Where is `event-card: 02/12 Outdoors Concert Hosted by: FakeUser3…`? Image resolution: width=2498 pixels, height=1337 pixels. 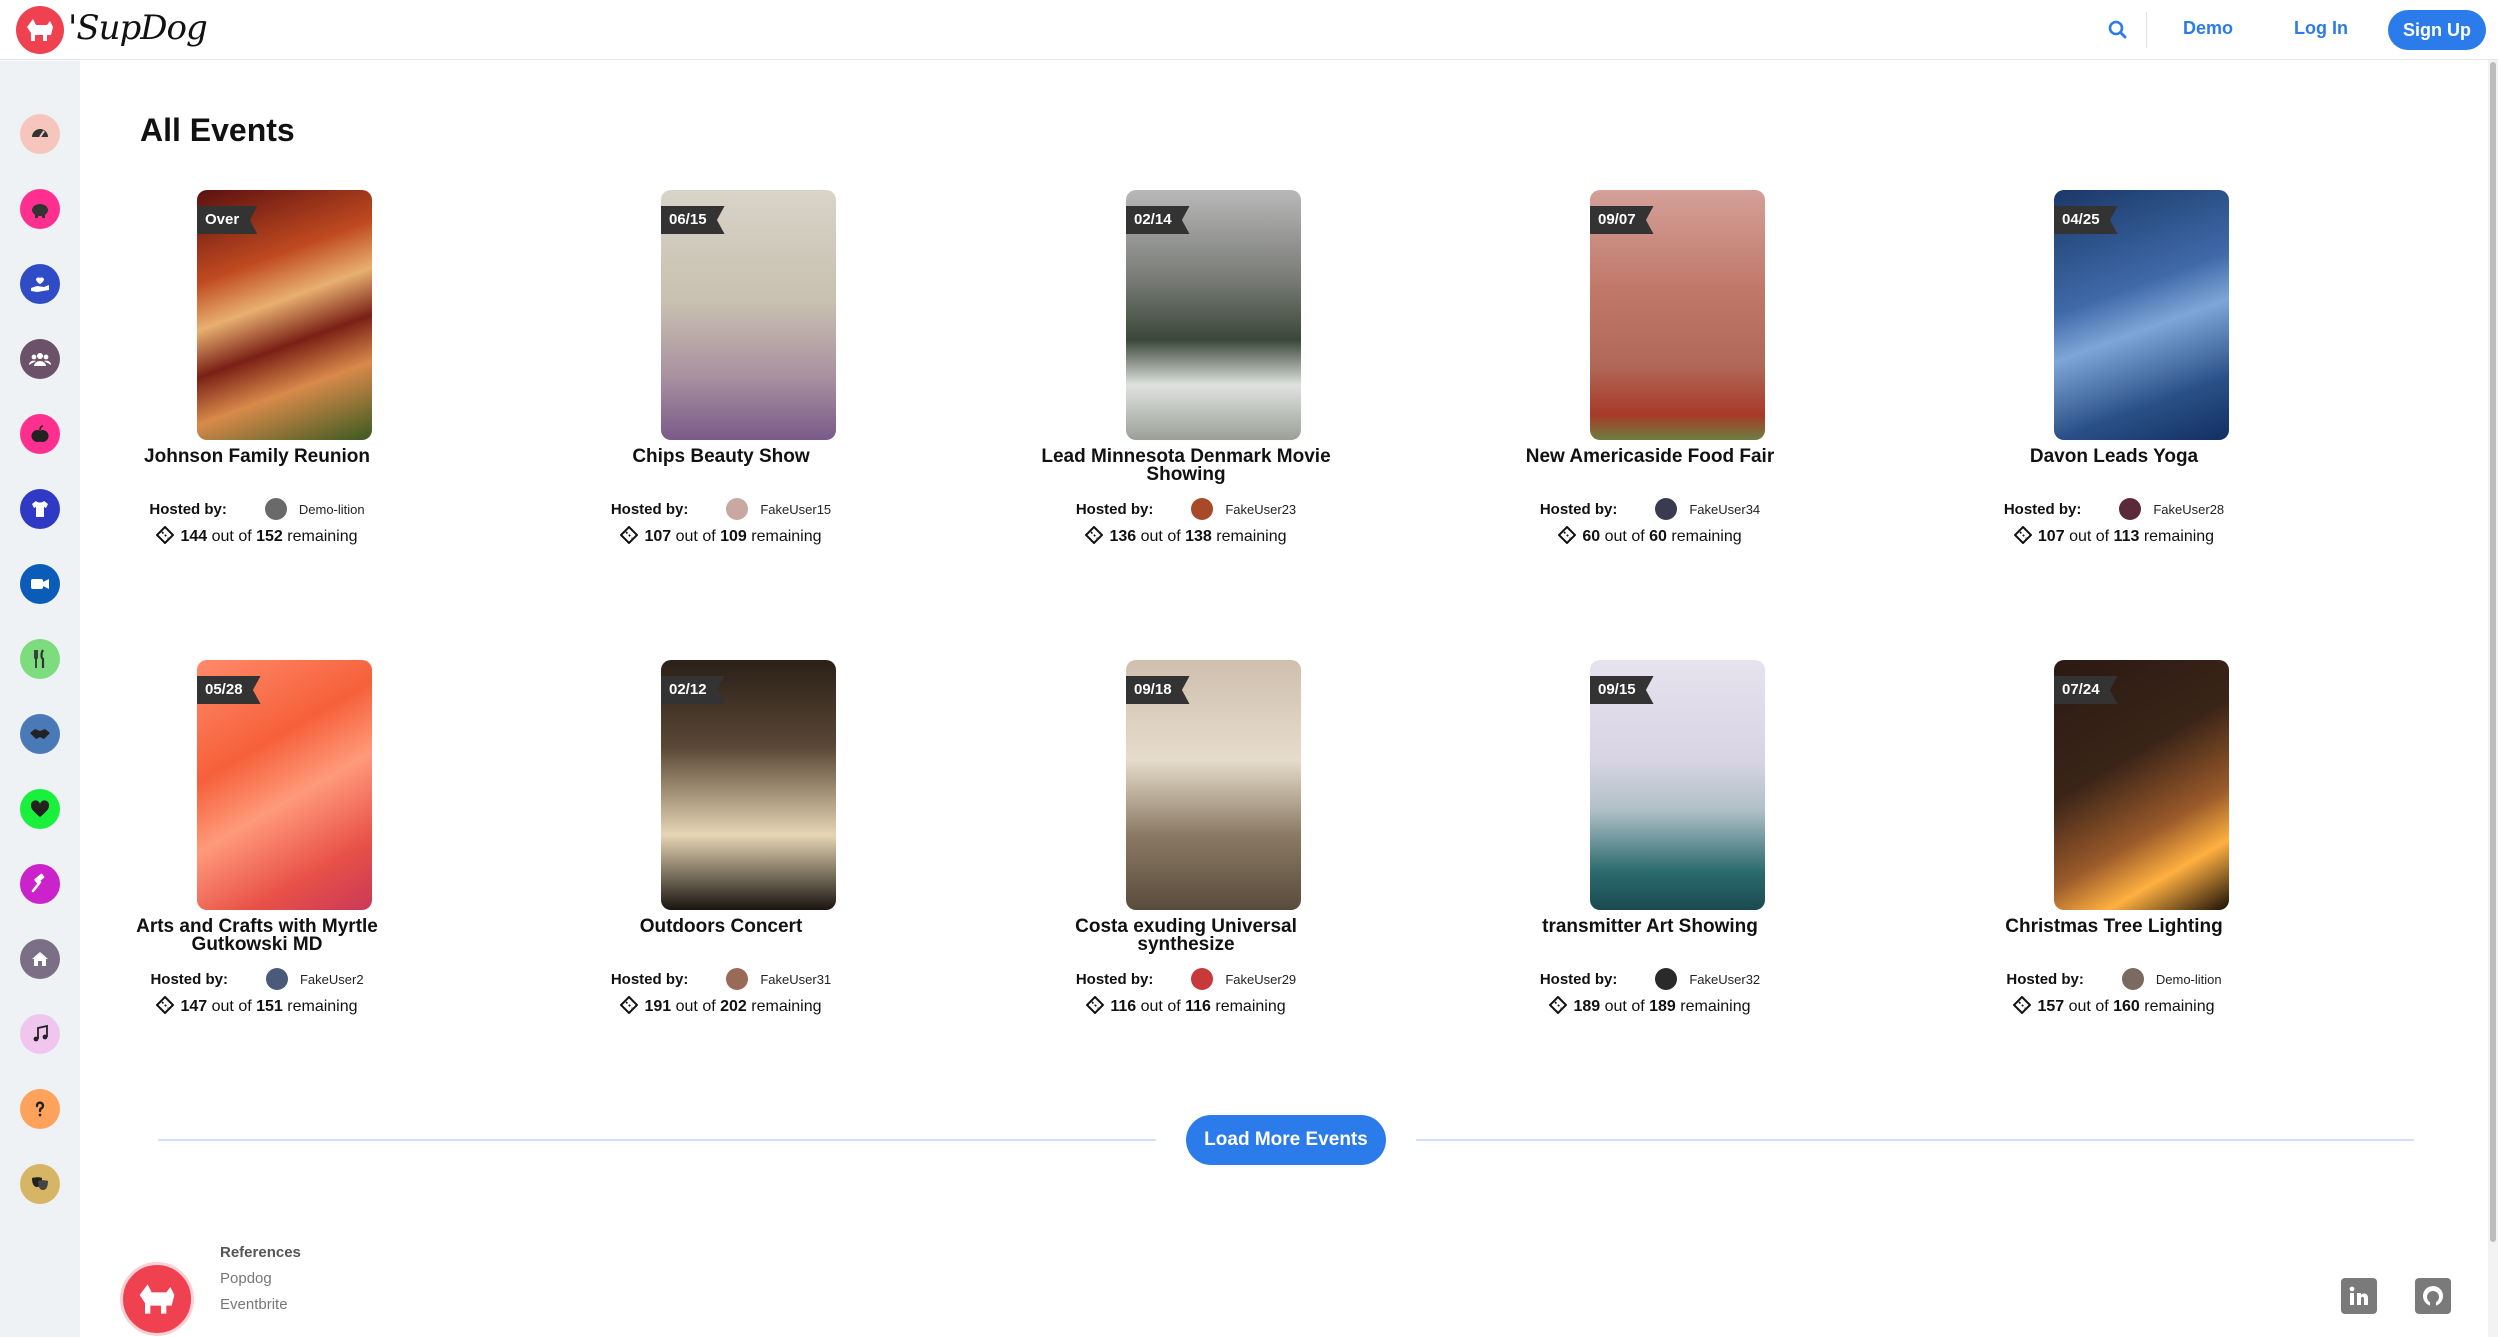 event-card: 02/12 Outdoors Concert Hosted by: FakeUser3… is located at coordinates (721, 860).